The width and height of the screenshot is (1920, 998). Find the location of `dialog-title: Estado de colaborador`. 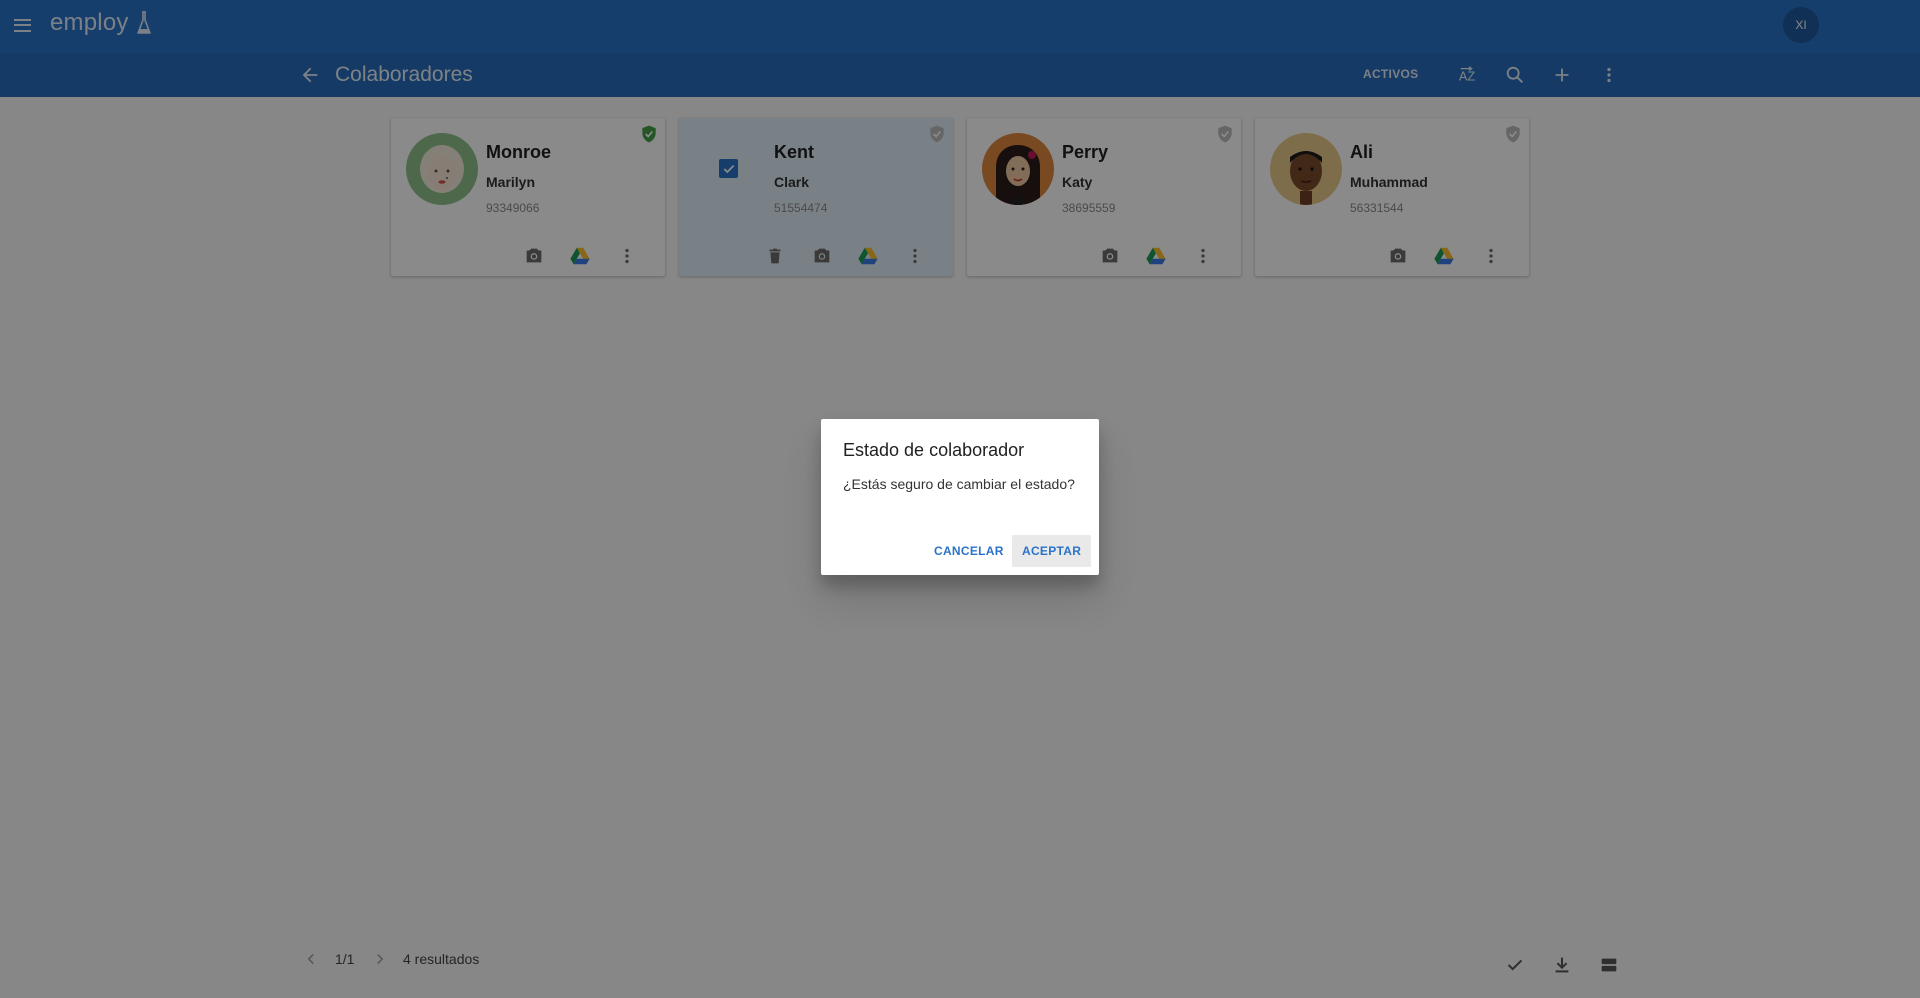

dialog-title: Estado de colaborador is located at coordinates (934, 450).